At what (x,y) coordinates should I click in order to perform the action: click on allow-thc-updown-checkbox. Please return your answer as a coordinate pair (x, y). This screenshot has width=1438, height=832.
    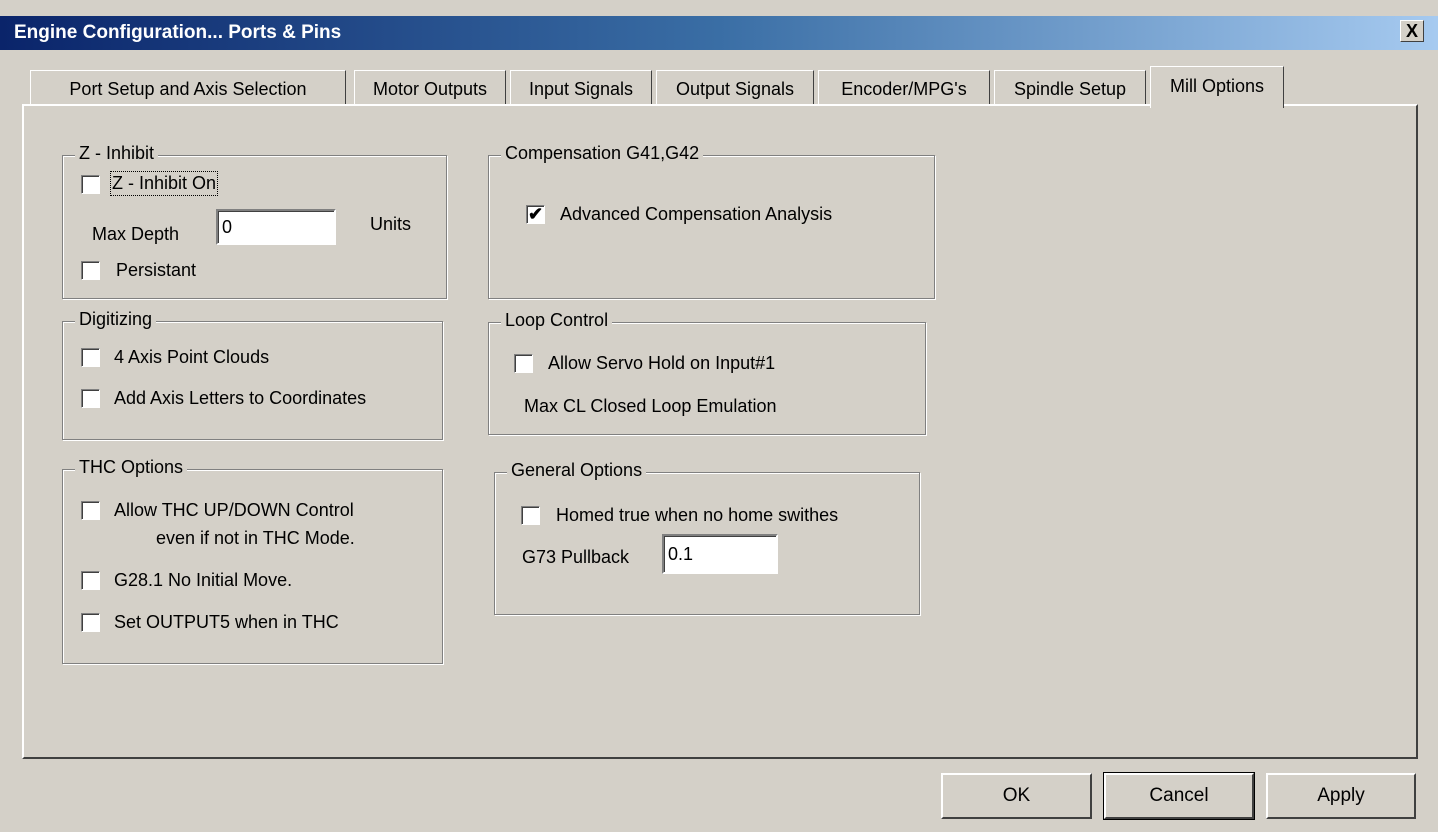
    Looking at the image, I should click on (90, 510).